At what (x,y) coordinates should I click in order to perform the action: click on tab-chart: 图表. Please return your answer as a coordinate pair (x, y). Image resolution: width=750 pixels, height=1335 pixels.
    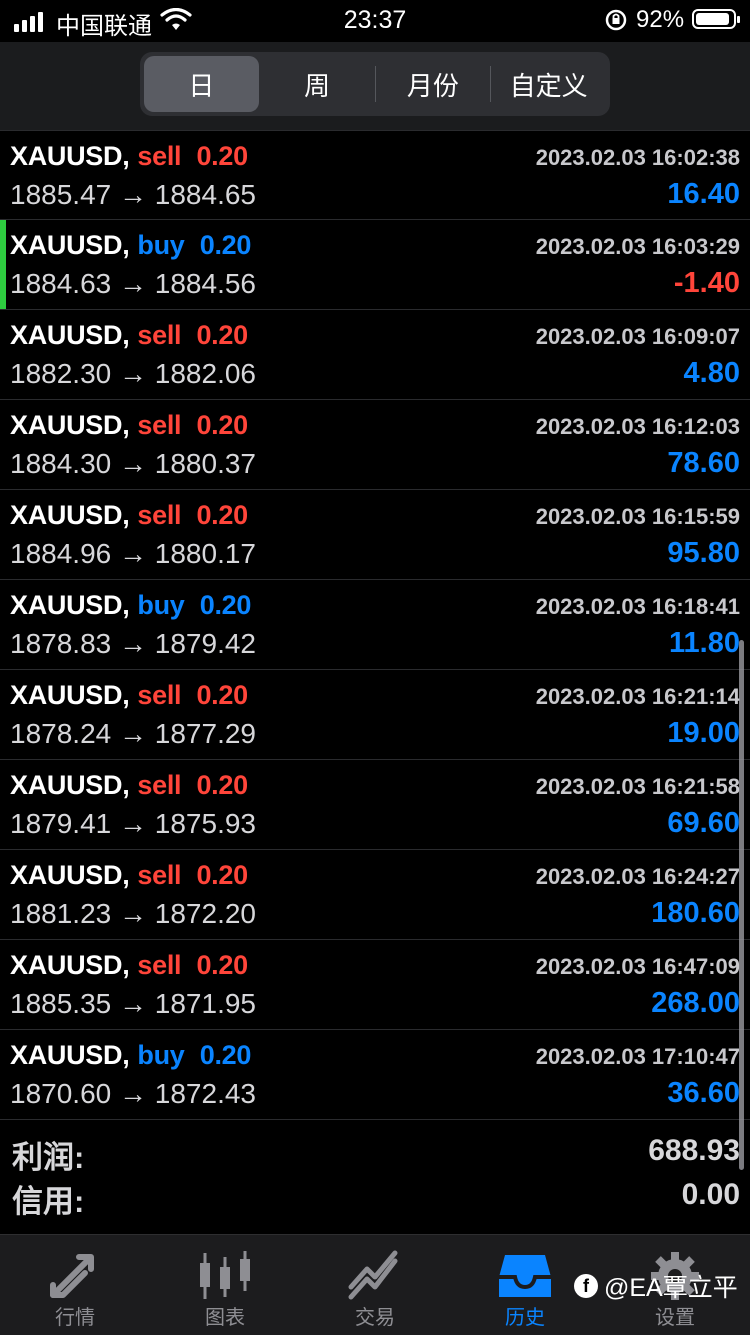
    Looking at the image, I should click on (225, 1285).